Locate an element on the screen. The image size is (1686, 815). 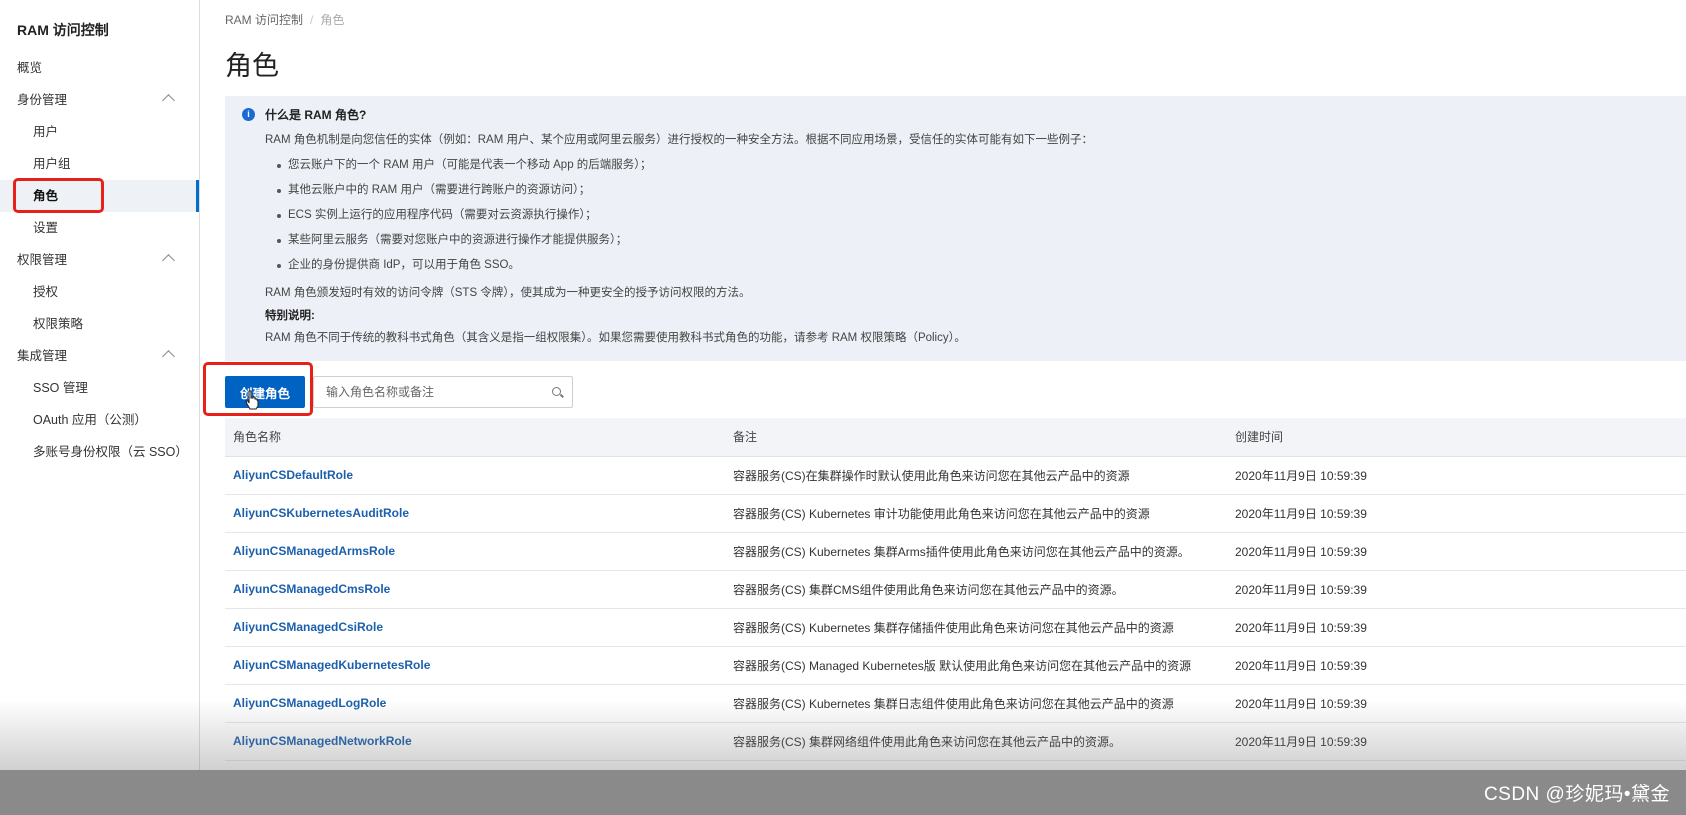
role-name-link: AliyunCSManagedCsiRole is located at coordinates (475, 627).